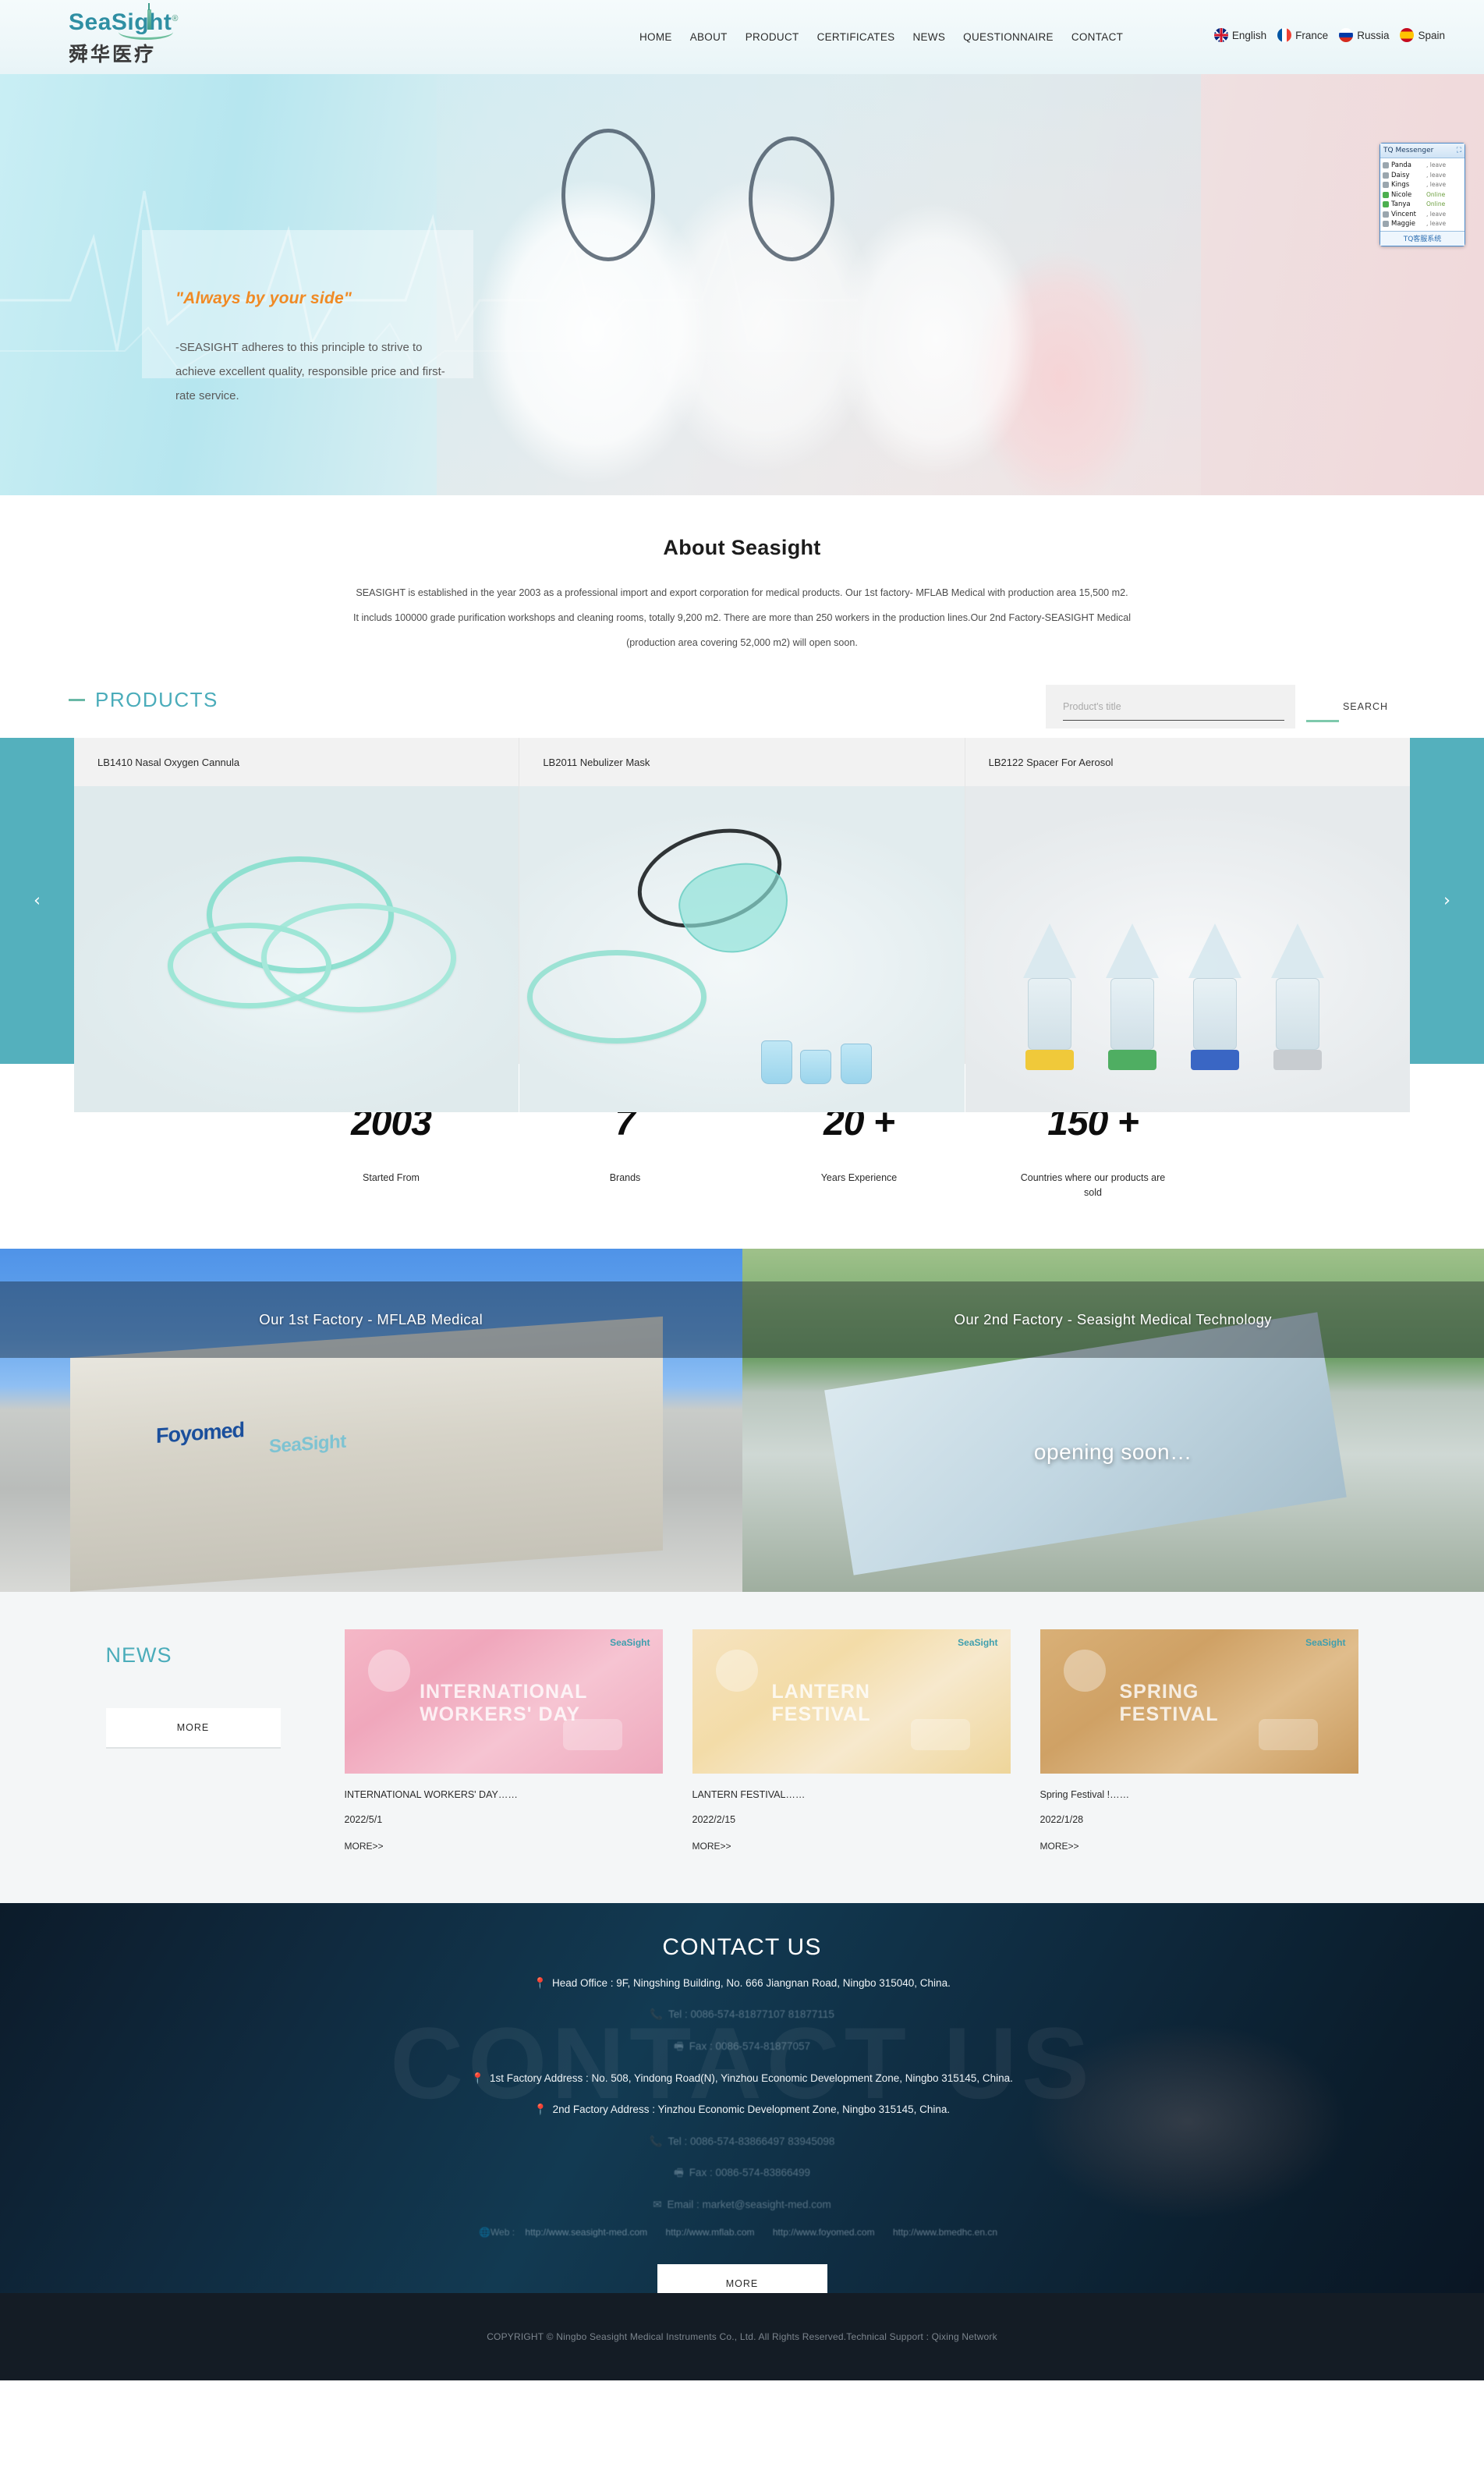 The width and height of the screenshot is (1484, 2474). Describe the element at coordinates (772, 37) in the screenshot. I see `nav-item-product: PRODUCT` at that location.